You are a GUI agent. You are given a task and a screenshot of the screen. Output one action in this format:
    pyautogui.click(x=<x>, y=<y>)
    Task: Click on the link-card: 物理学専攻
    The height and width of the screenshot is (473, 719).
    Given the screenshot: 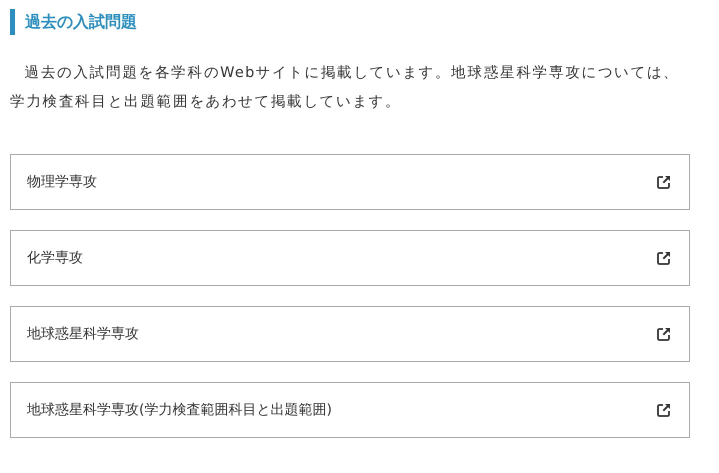 What is the action you would take?
    pyautogui.click(x=350, y=182)
    